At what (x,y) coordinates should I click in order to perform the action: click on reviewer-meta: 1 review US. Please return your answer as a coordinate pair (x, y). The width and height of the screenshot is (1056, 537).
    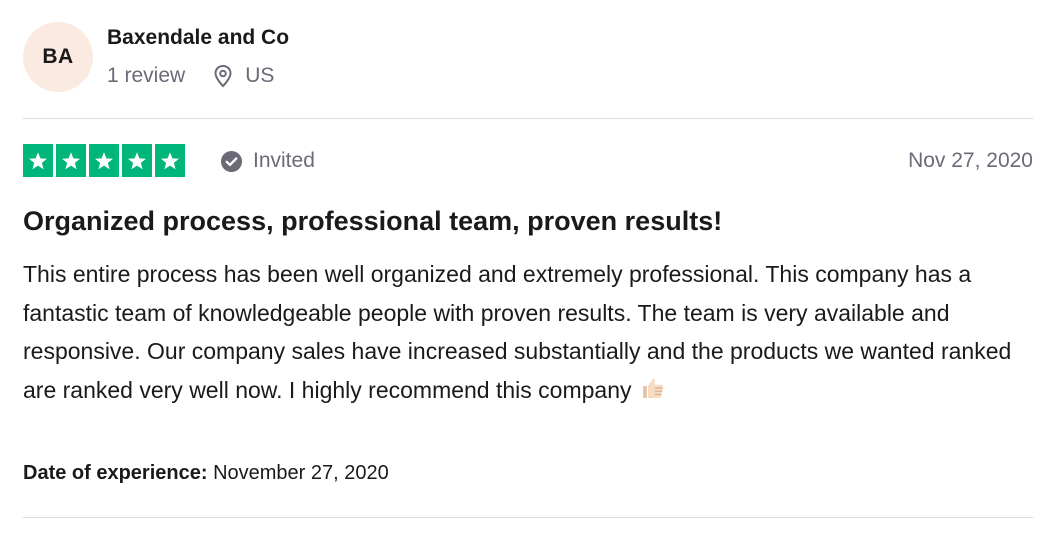
    Looking at the image, I should click on (190, 76).